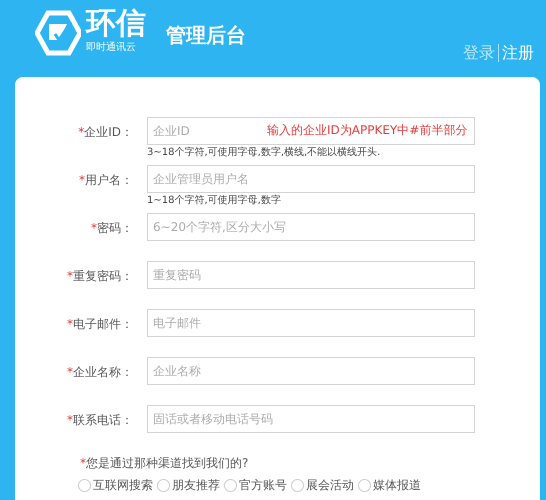  I want to click on input-field: 固话或者移动电话号码, so click(311, 419).